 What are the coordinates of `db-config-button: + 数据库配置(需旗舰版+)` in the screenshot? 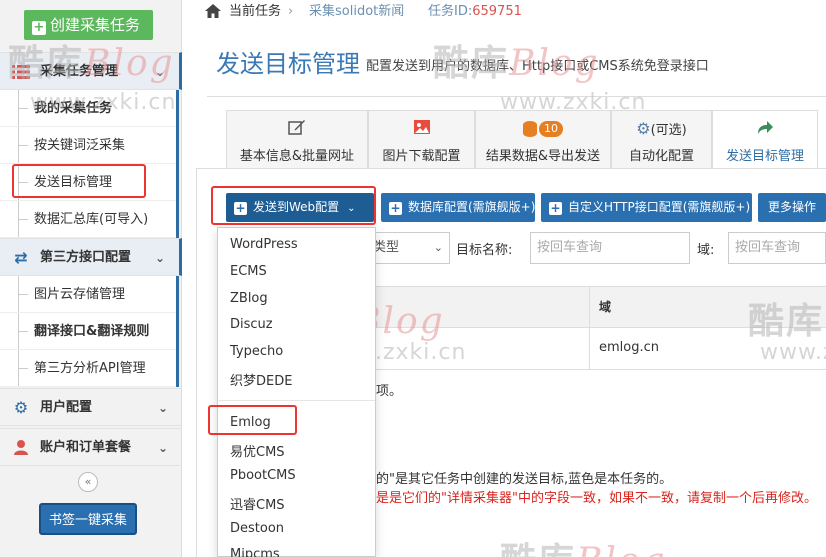 It's located at (458, 207).